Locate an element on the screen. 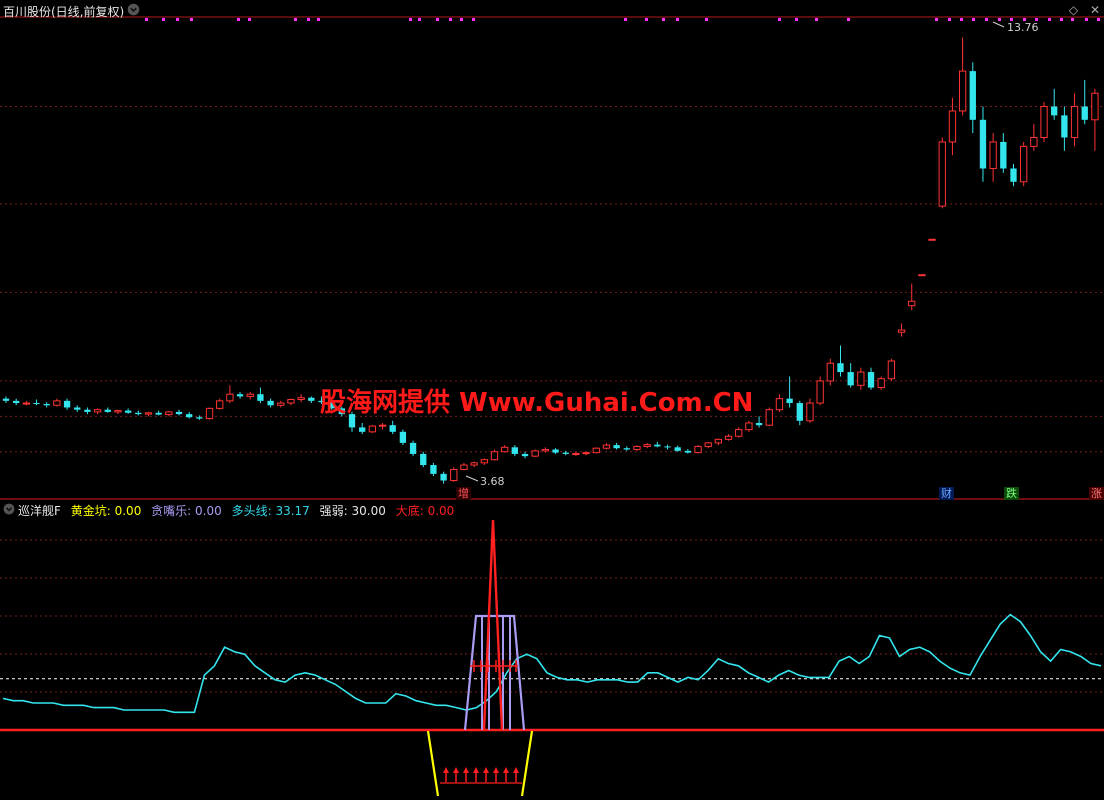 Image resolution: width=1104 pixels, height=800 pixels. badge-cai: 财 is located at coordinates (946, 493).